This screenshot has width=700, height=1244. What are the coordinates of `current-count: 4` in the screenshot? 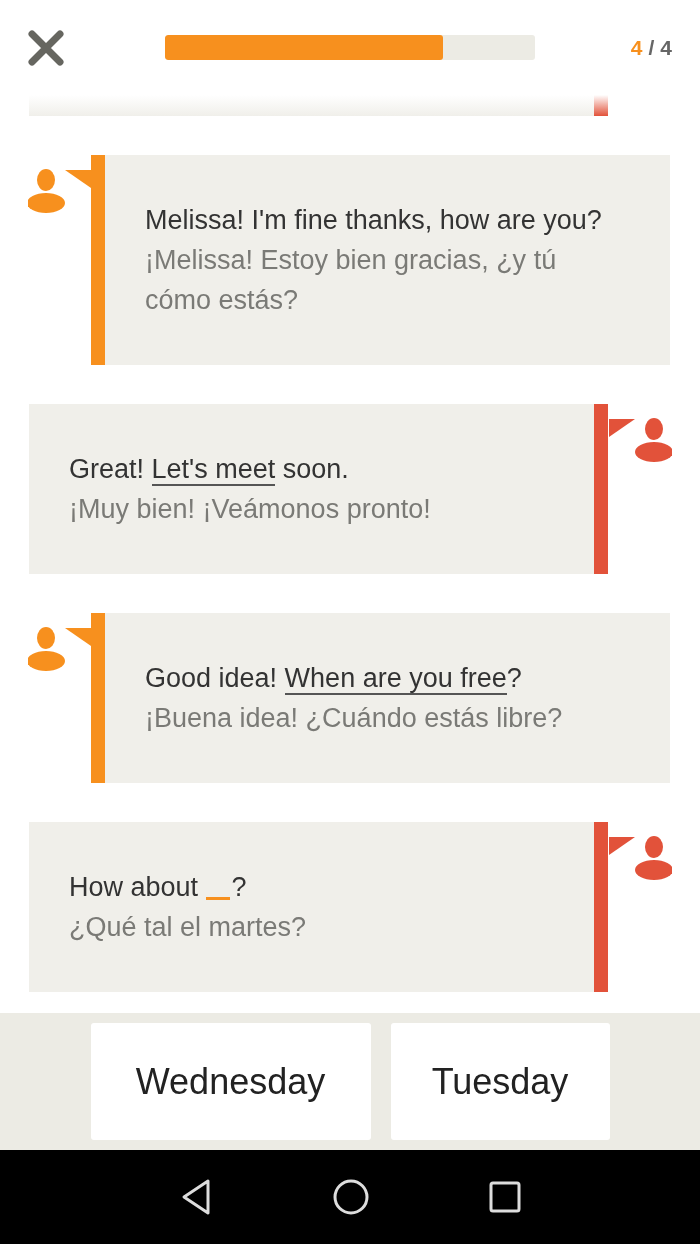 It's located at (636, 47).